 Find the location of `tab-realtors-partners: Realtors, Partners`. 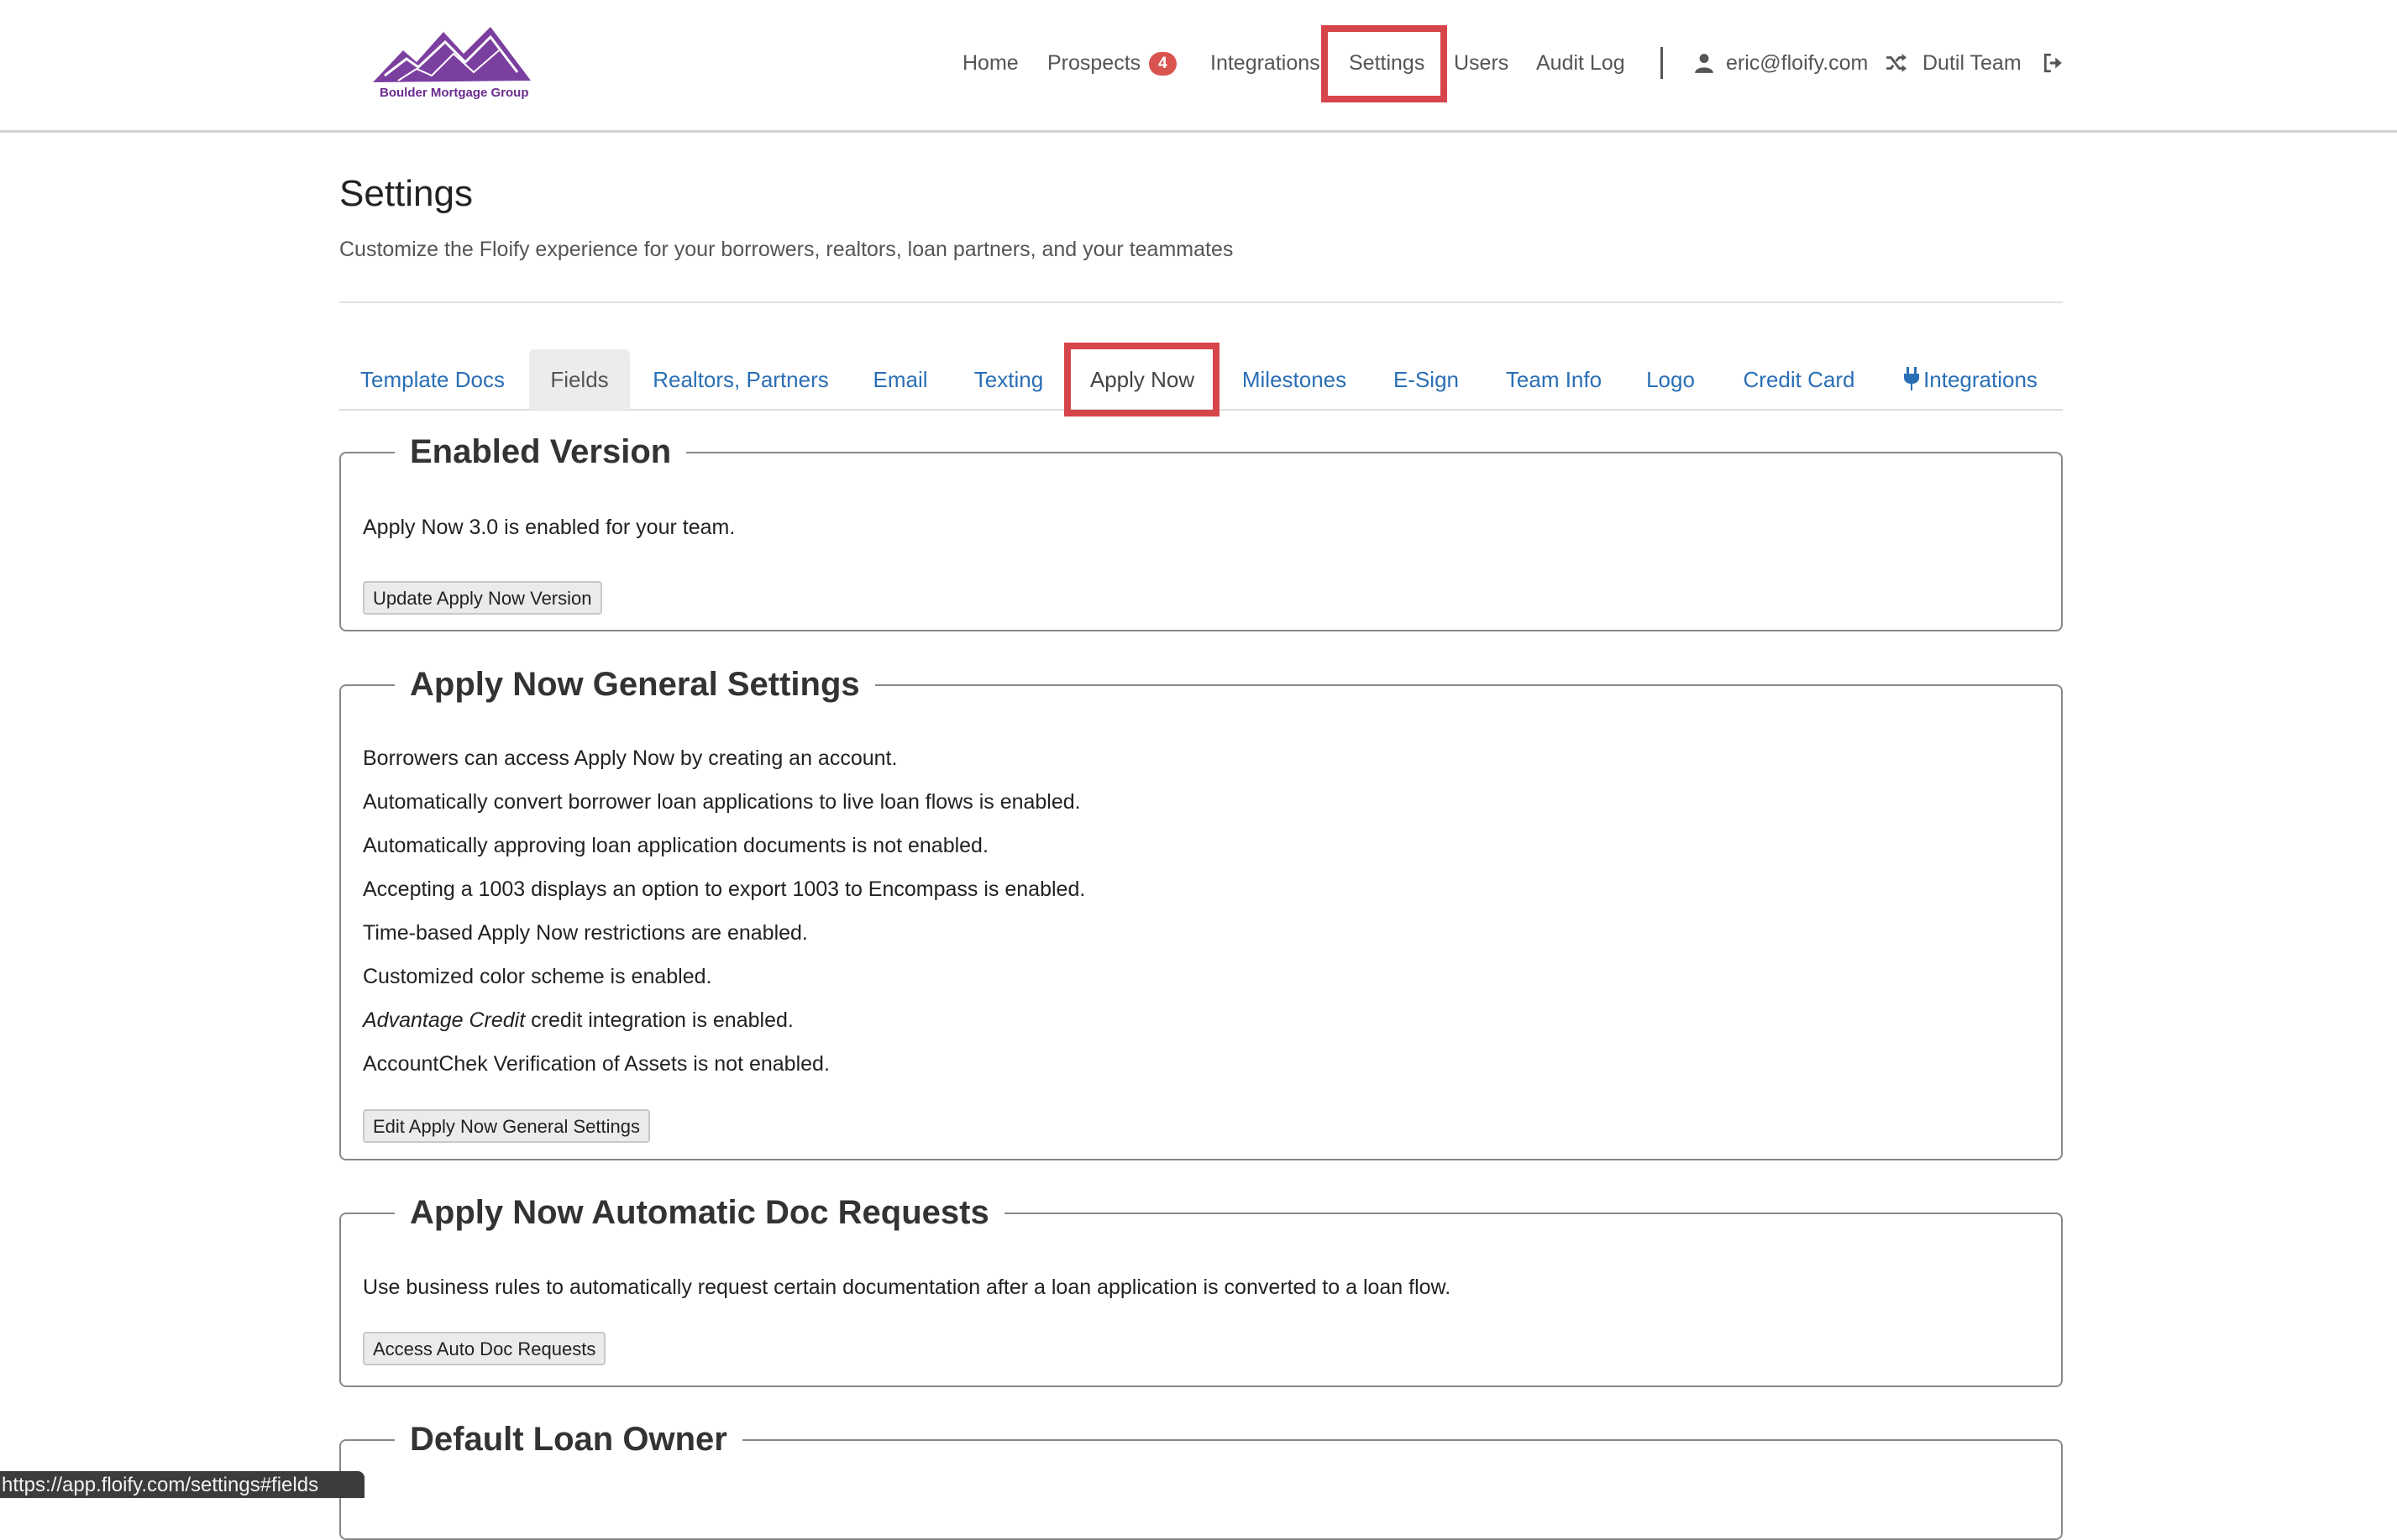

tab-realtors-partners: Realtors, Partners is located at coordinates (740, 379).